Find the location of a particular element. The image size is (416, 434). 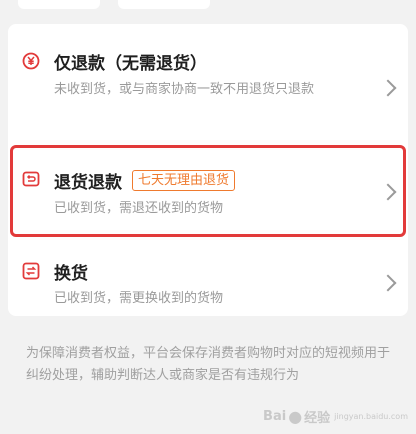

option-desc: 未收到货，或与商家协商一致不用退货只退款 is located at coordinates (184, 89).